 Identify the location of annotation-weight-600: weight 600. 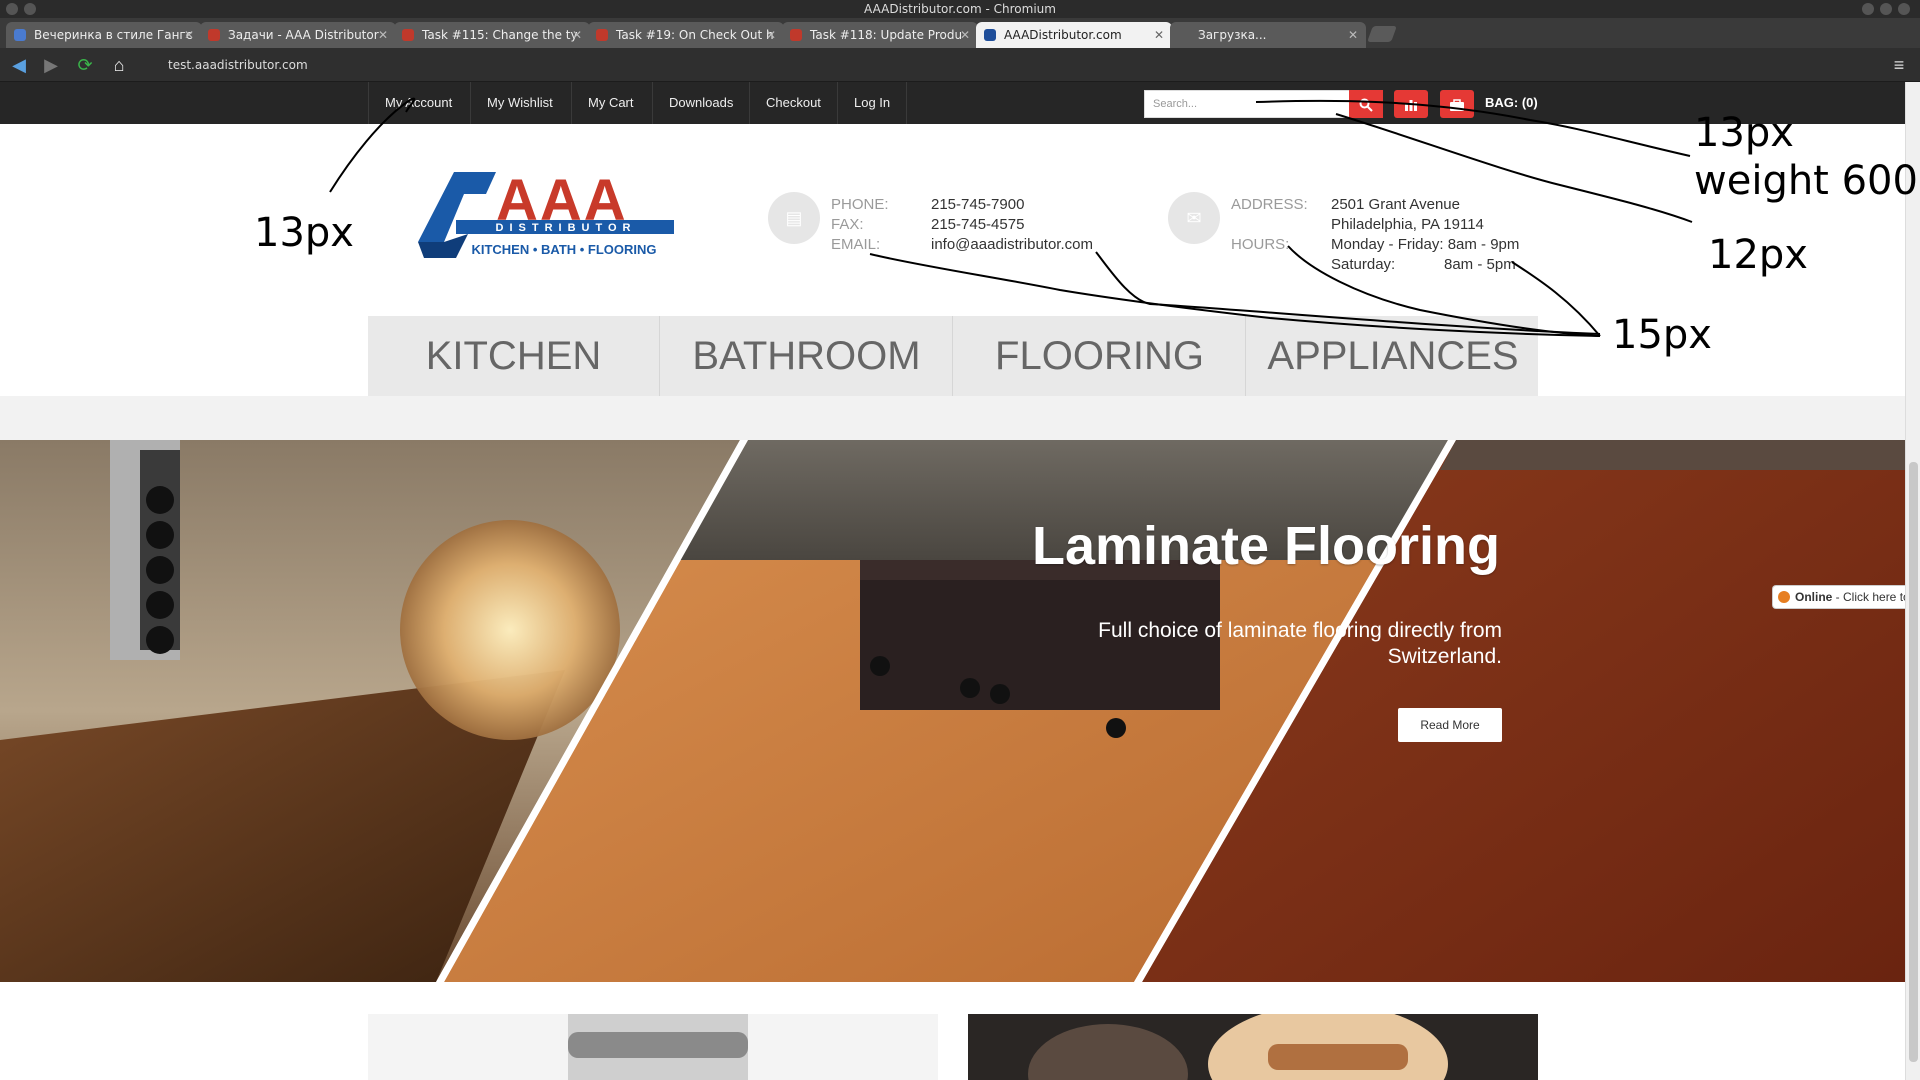
(1806, 181).